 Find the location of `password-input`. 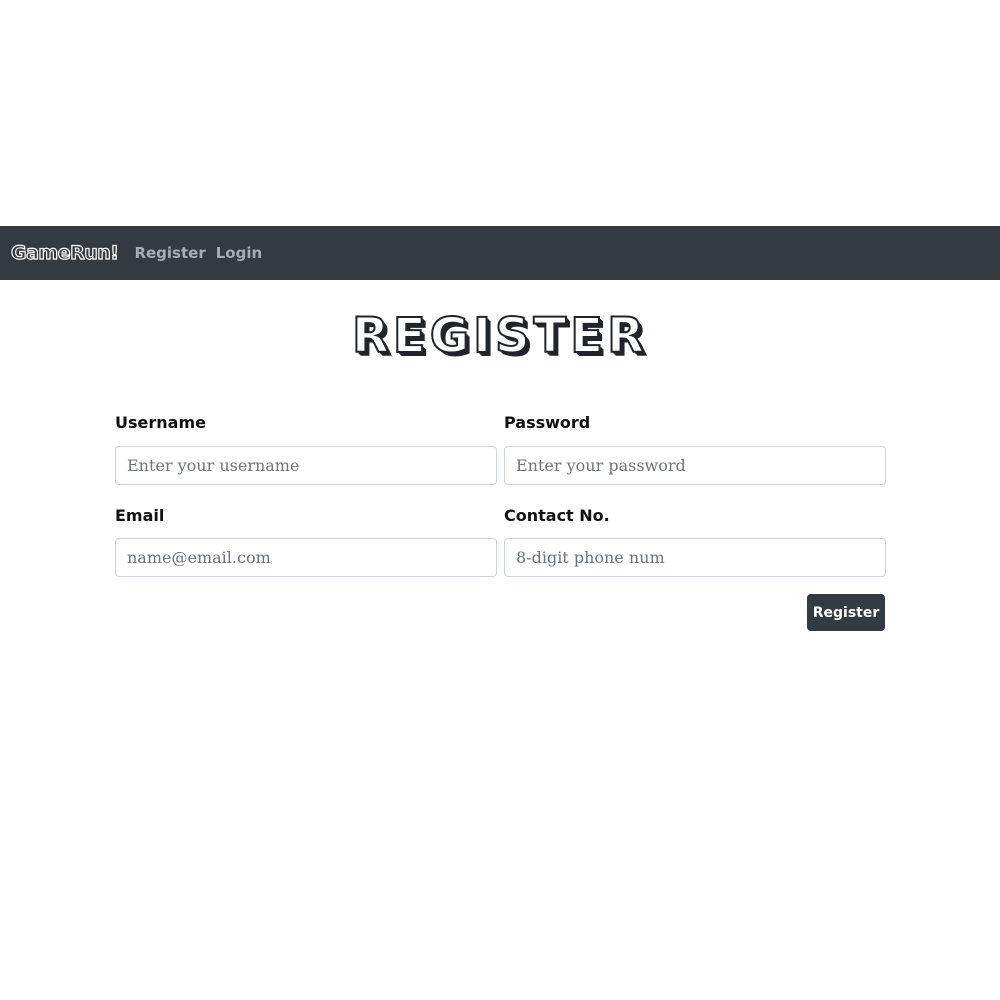

password-input is located at coordinates (695, 465).